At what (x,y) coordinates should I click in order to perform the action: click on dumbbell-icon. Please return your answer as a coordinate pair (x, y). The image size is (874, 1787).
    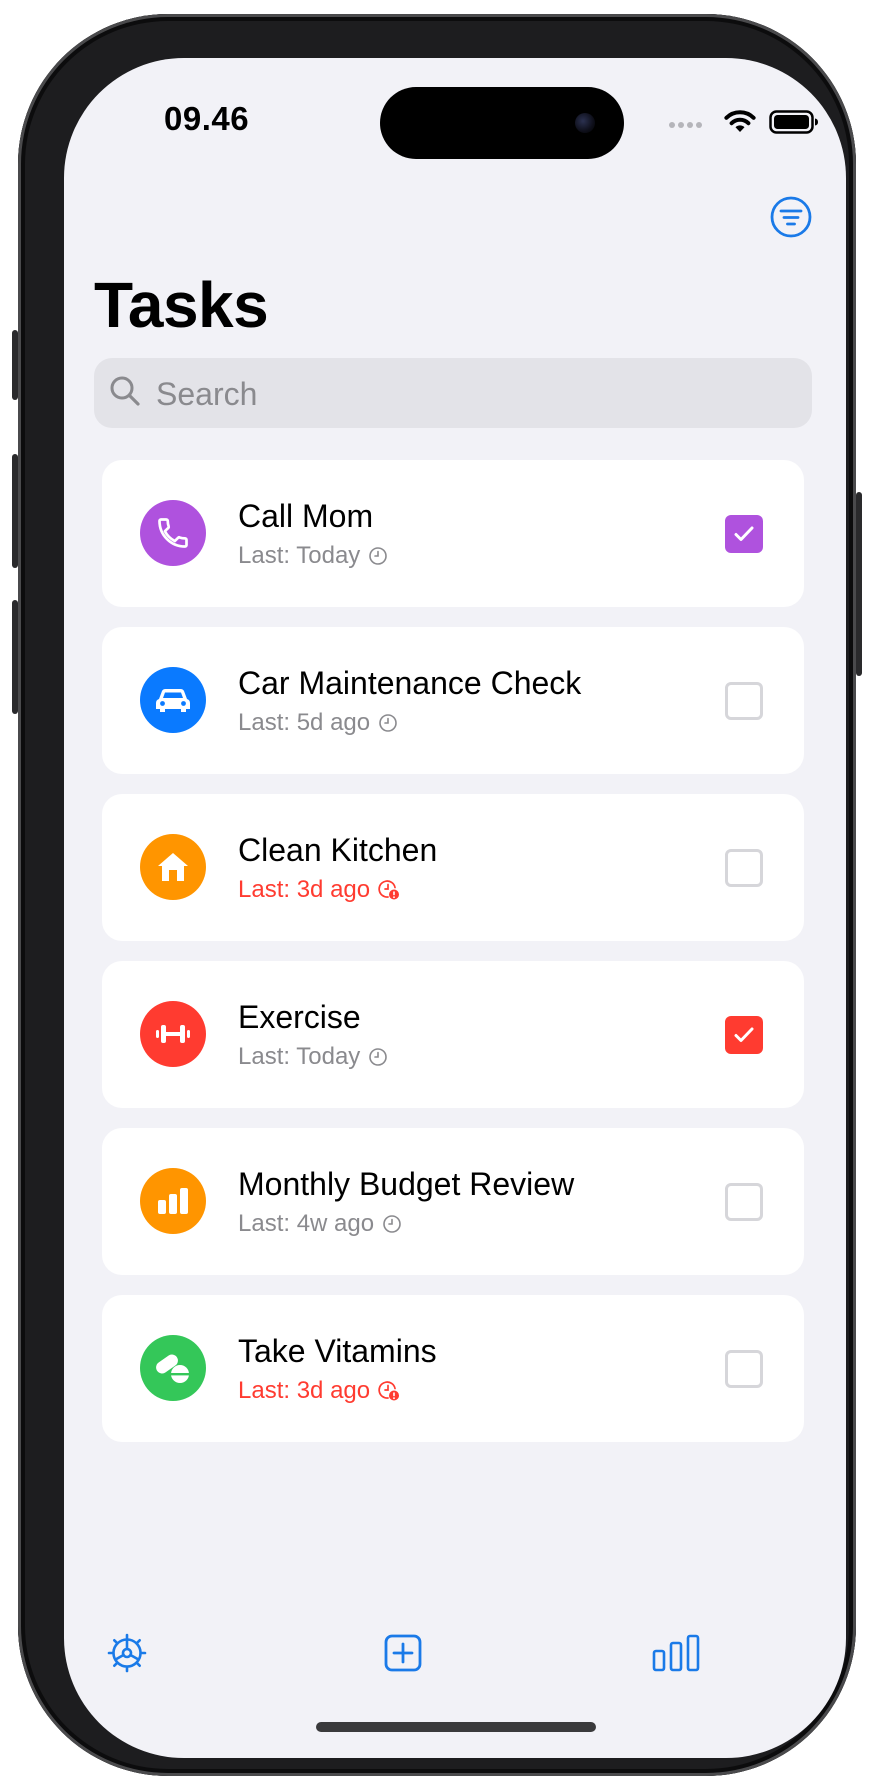
    Looking at the image, I should click on (173, 1034).